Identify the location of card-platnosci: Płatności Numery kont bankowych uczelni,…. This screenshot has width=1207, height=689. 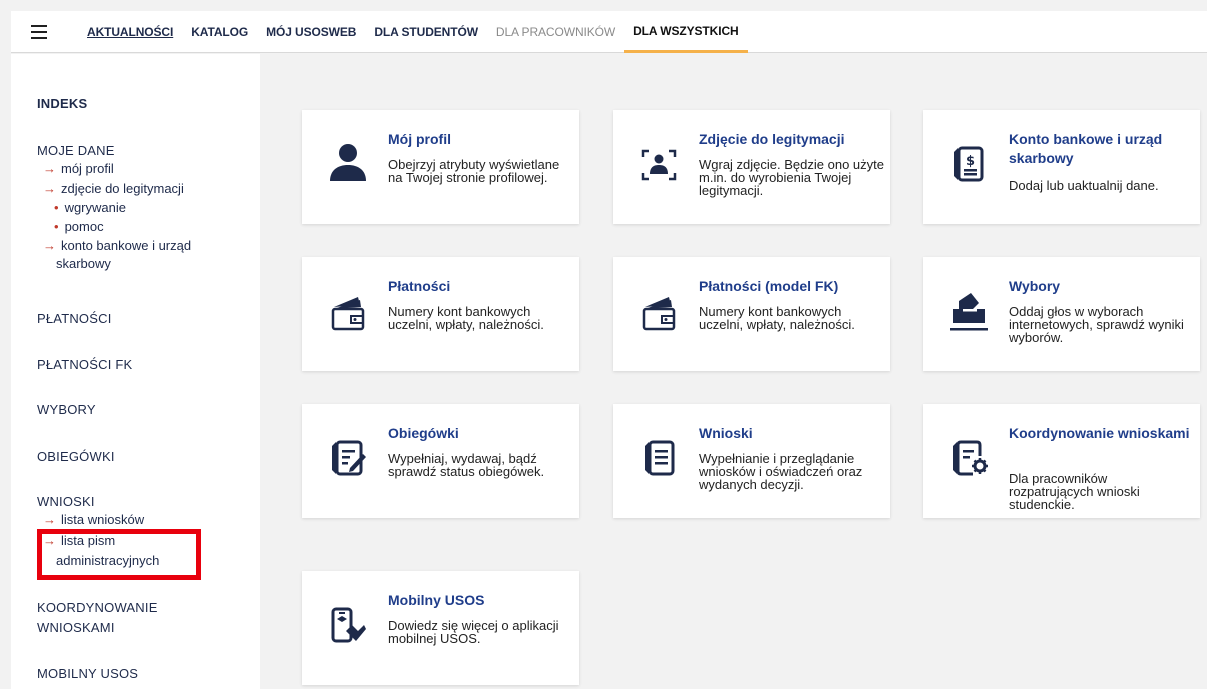
(440, 314).